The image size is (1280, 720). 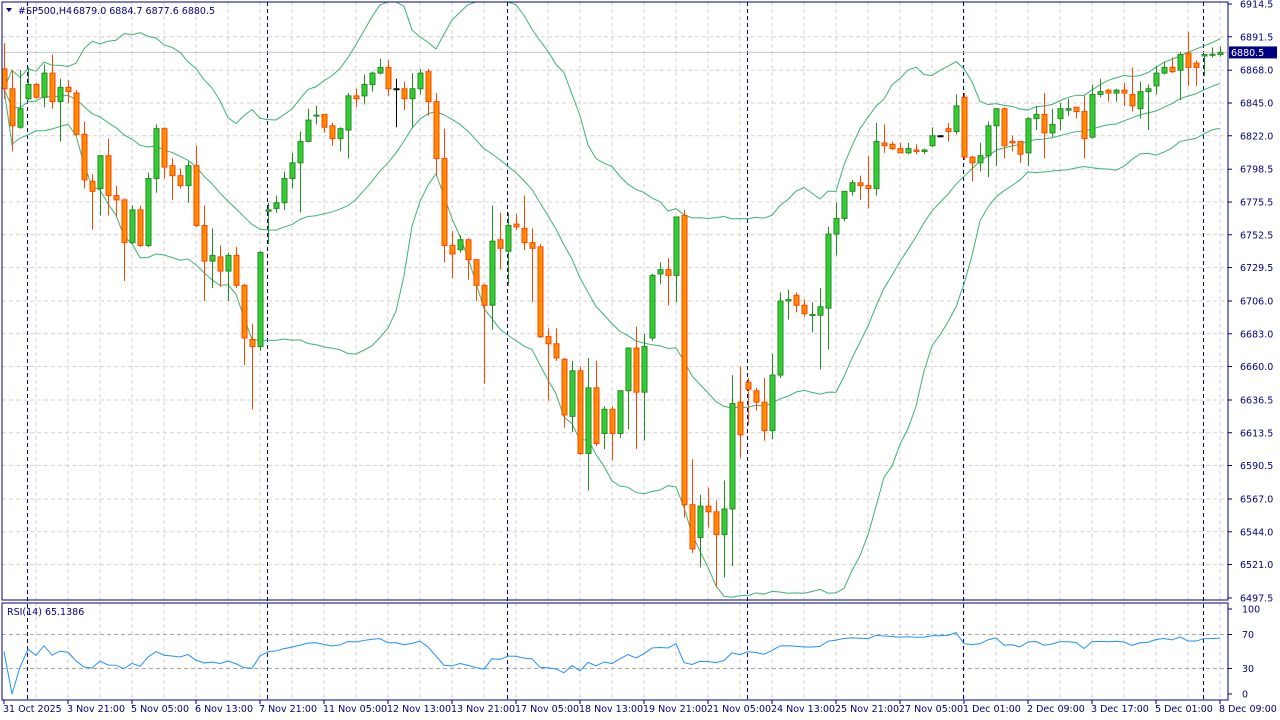 I want to click on rsi-tick-label: 100, so click(x=1251, y=610).